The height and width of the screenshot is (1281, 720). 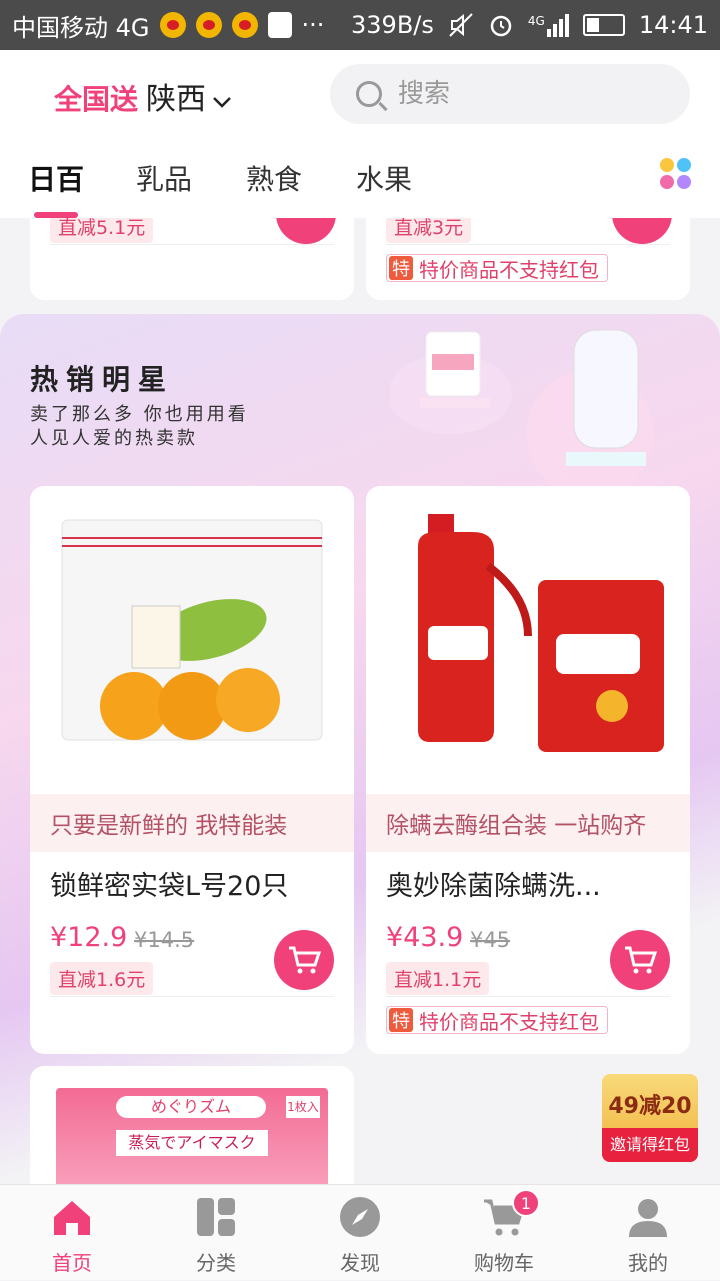 I want to click on region-selector: 全国送 陕西, so click(x=143, y=96).